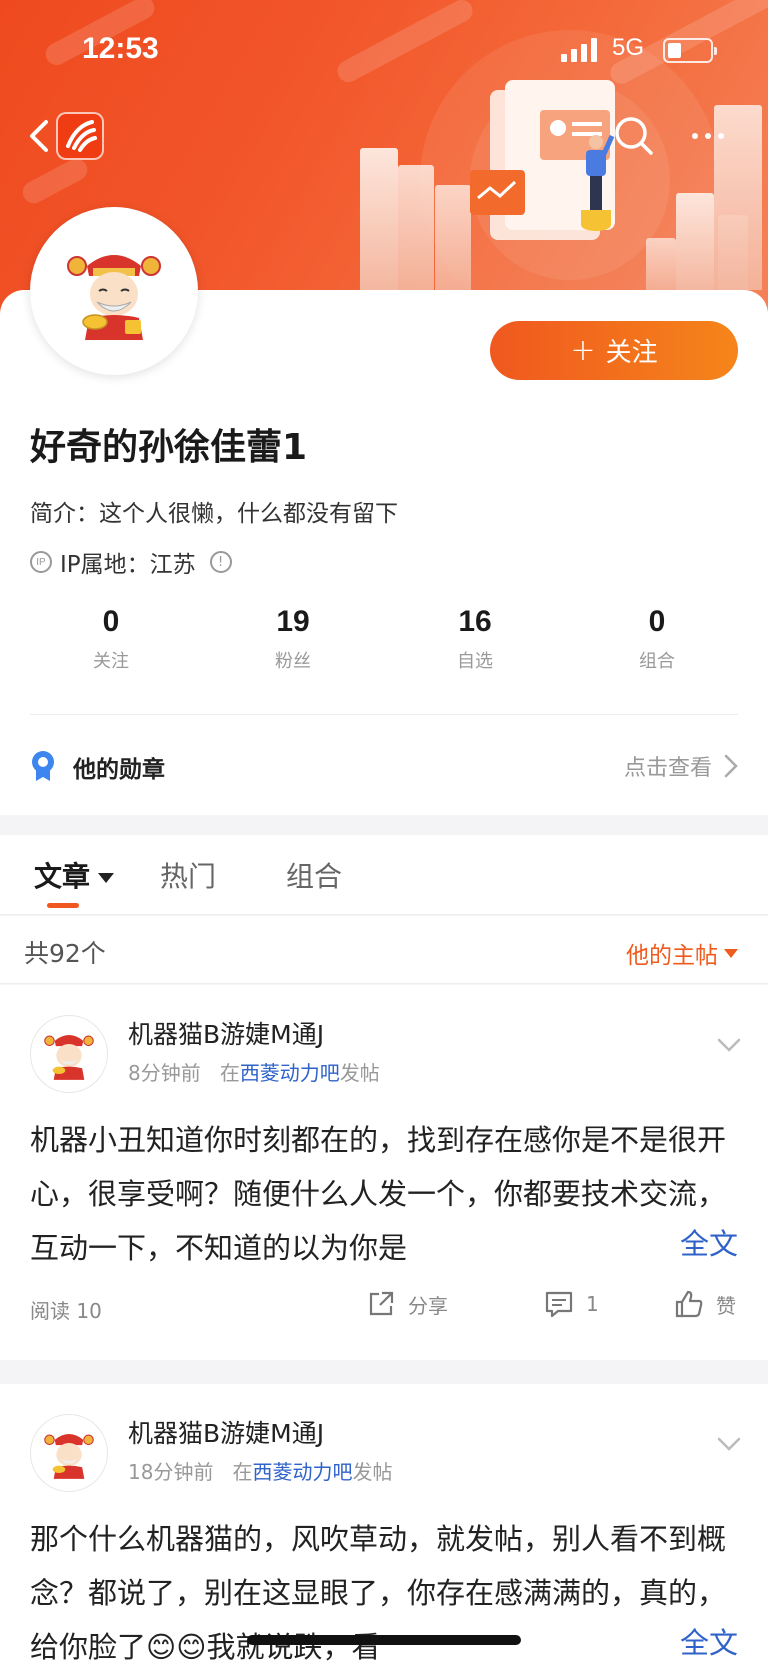  What do you see at coordinates (542, 160) in the screenshot?
I see `banner-illustration` at bounding box center [542, 160].